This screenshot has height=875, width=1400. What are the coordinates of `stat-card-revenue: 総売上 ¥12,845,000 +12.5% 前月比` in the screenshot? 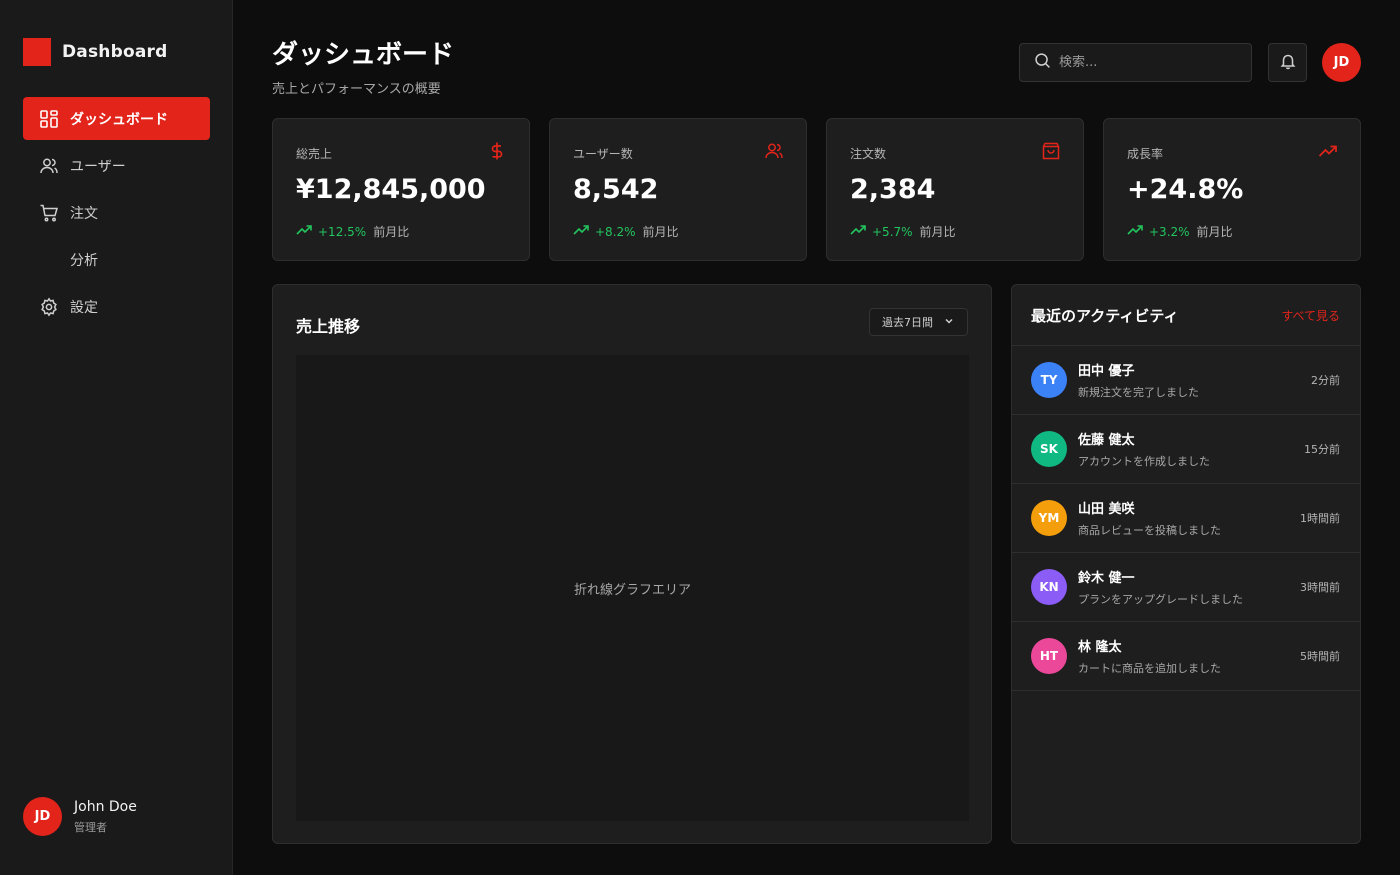 It's located at (401, 189).